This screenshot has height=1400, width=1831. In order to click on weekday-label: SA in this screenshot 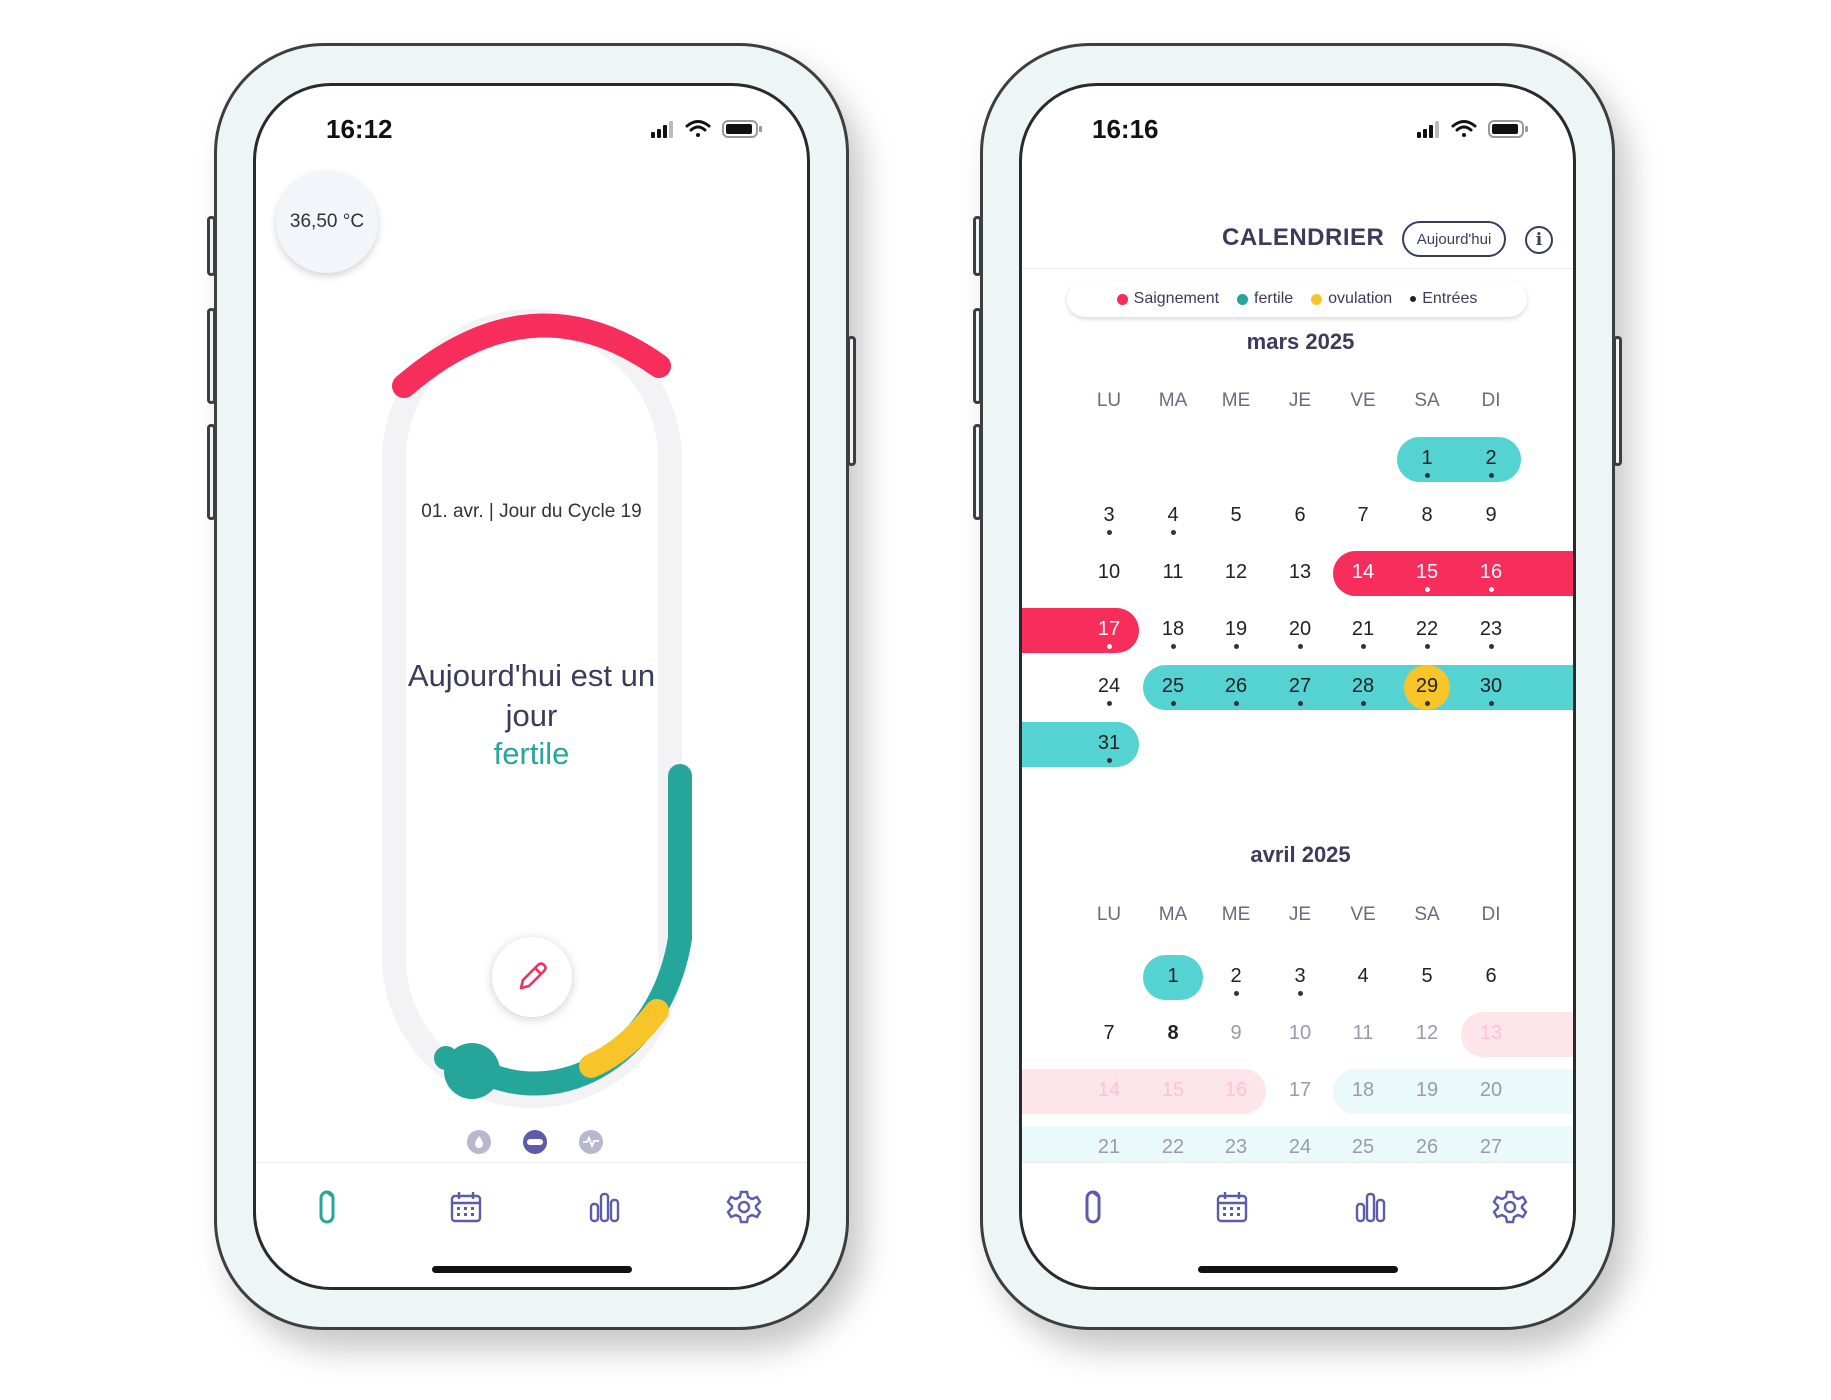, I will do `click(1427, 400)`.